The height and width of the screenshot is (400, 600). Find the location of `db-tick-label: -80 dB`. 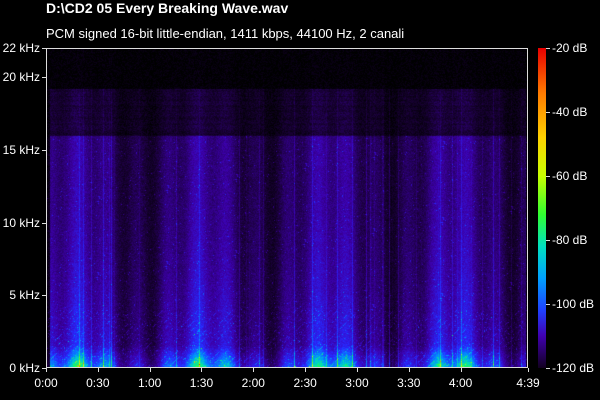

db-tick-label: -80 dB is located at coordinates (570, 240).